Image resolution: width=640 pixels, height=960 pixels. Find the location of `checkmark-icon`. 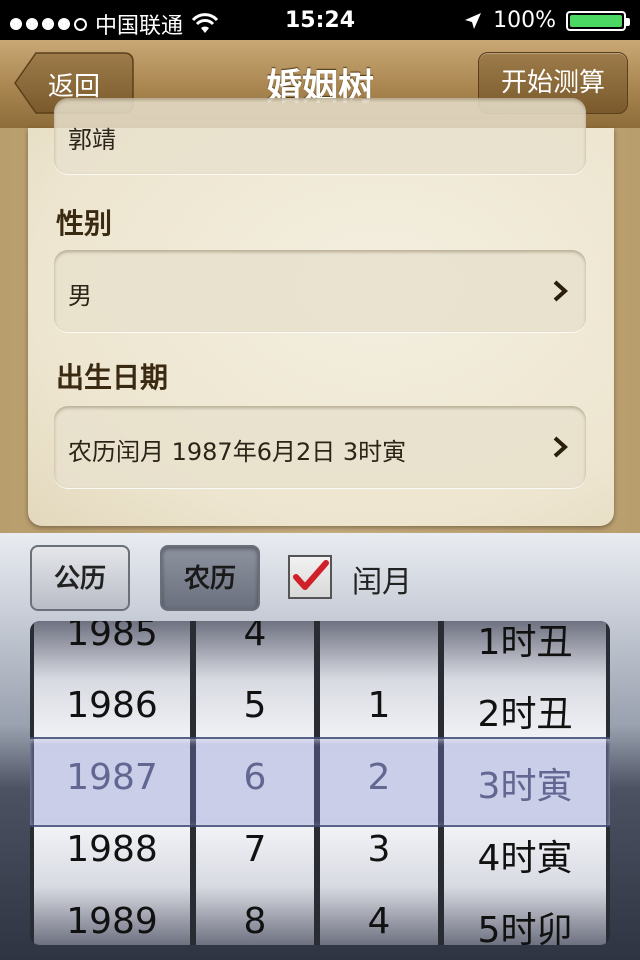

checkmark-icon is located at coordinates (311, 575).